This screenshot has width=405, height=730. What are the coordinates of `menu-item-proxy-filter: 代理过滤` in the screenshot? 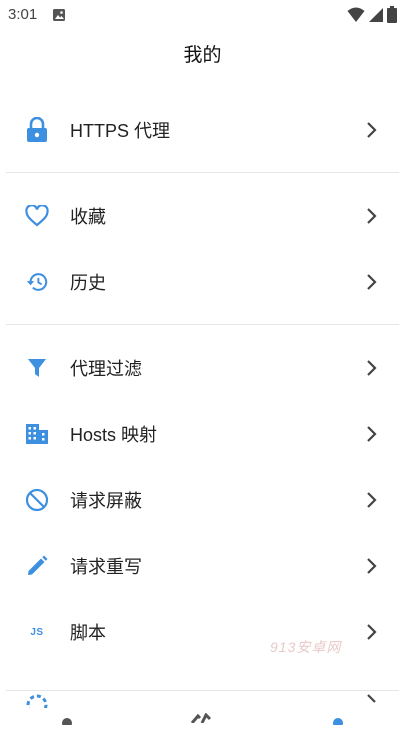 It's located at (202, 368).